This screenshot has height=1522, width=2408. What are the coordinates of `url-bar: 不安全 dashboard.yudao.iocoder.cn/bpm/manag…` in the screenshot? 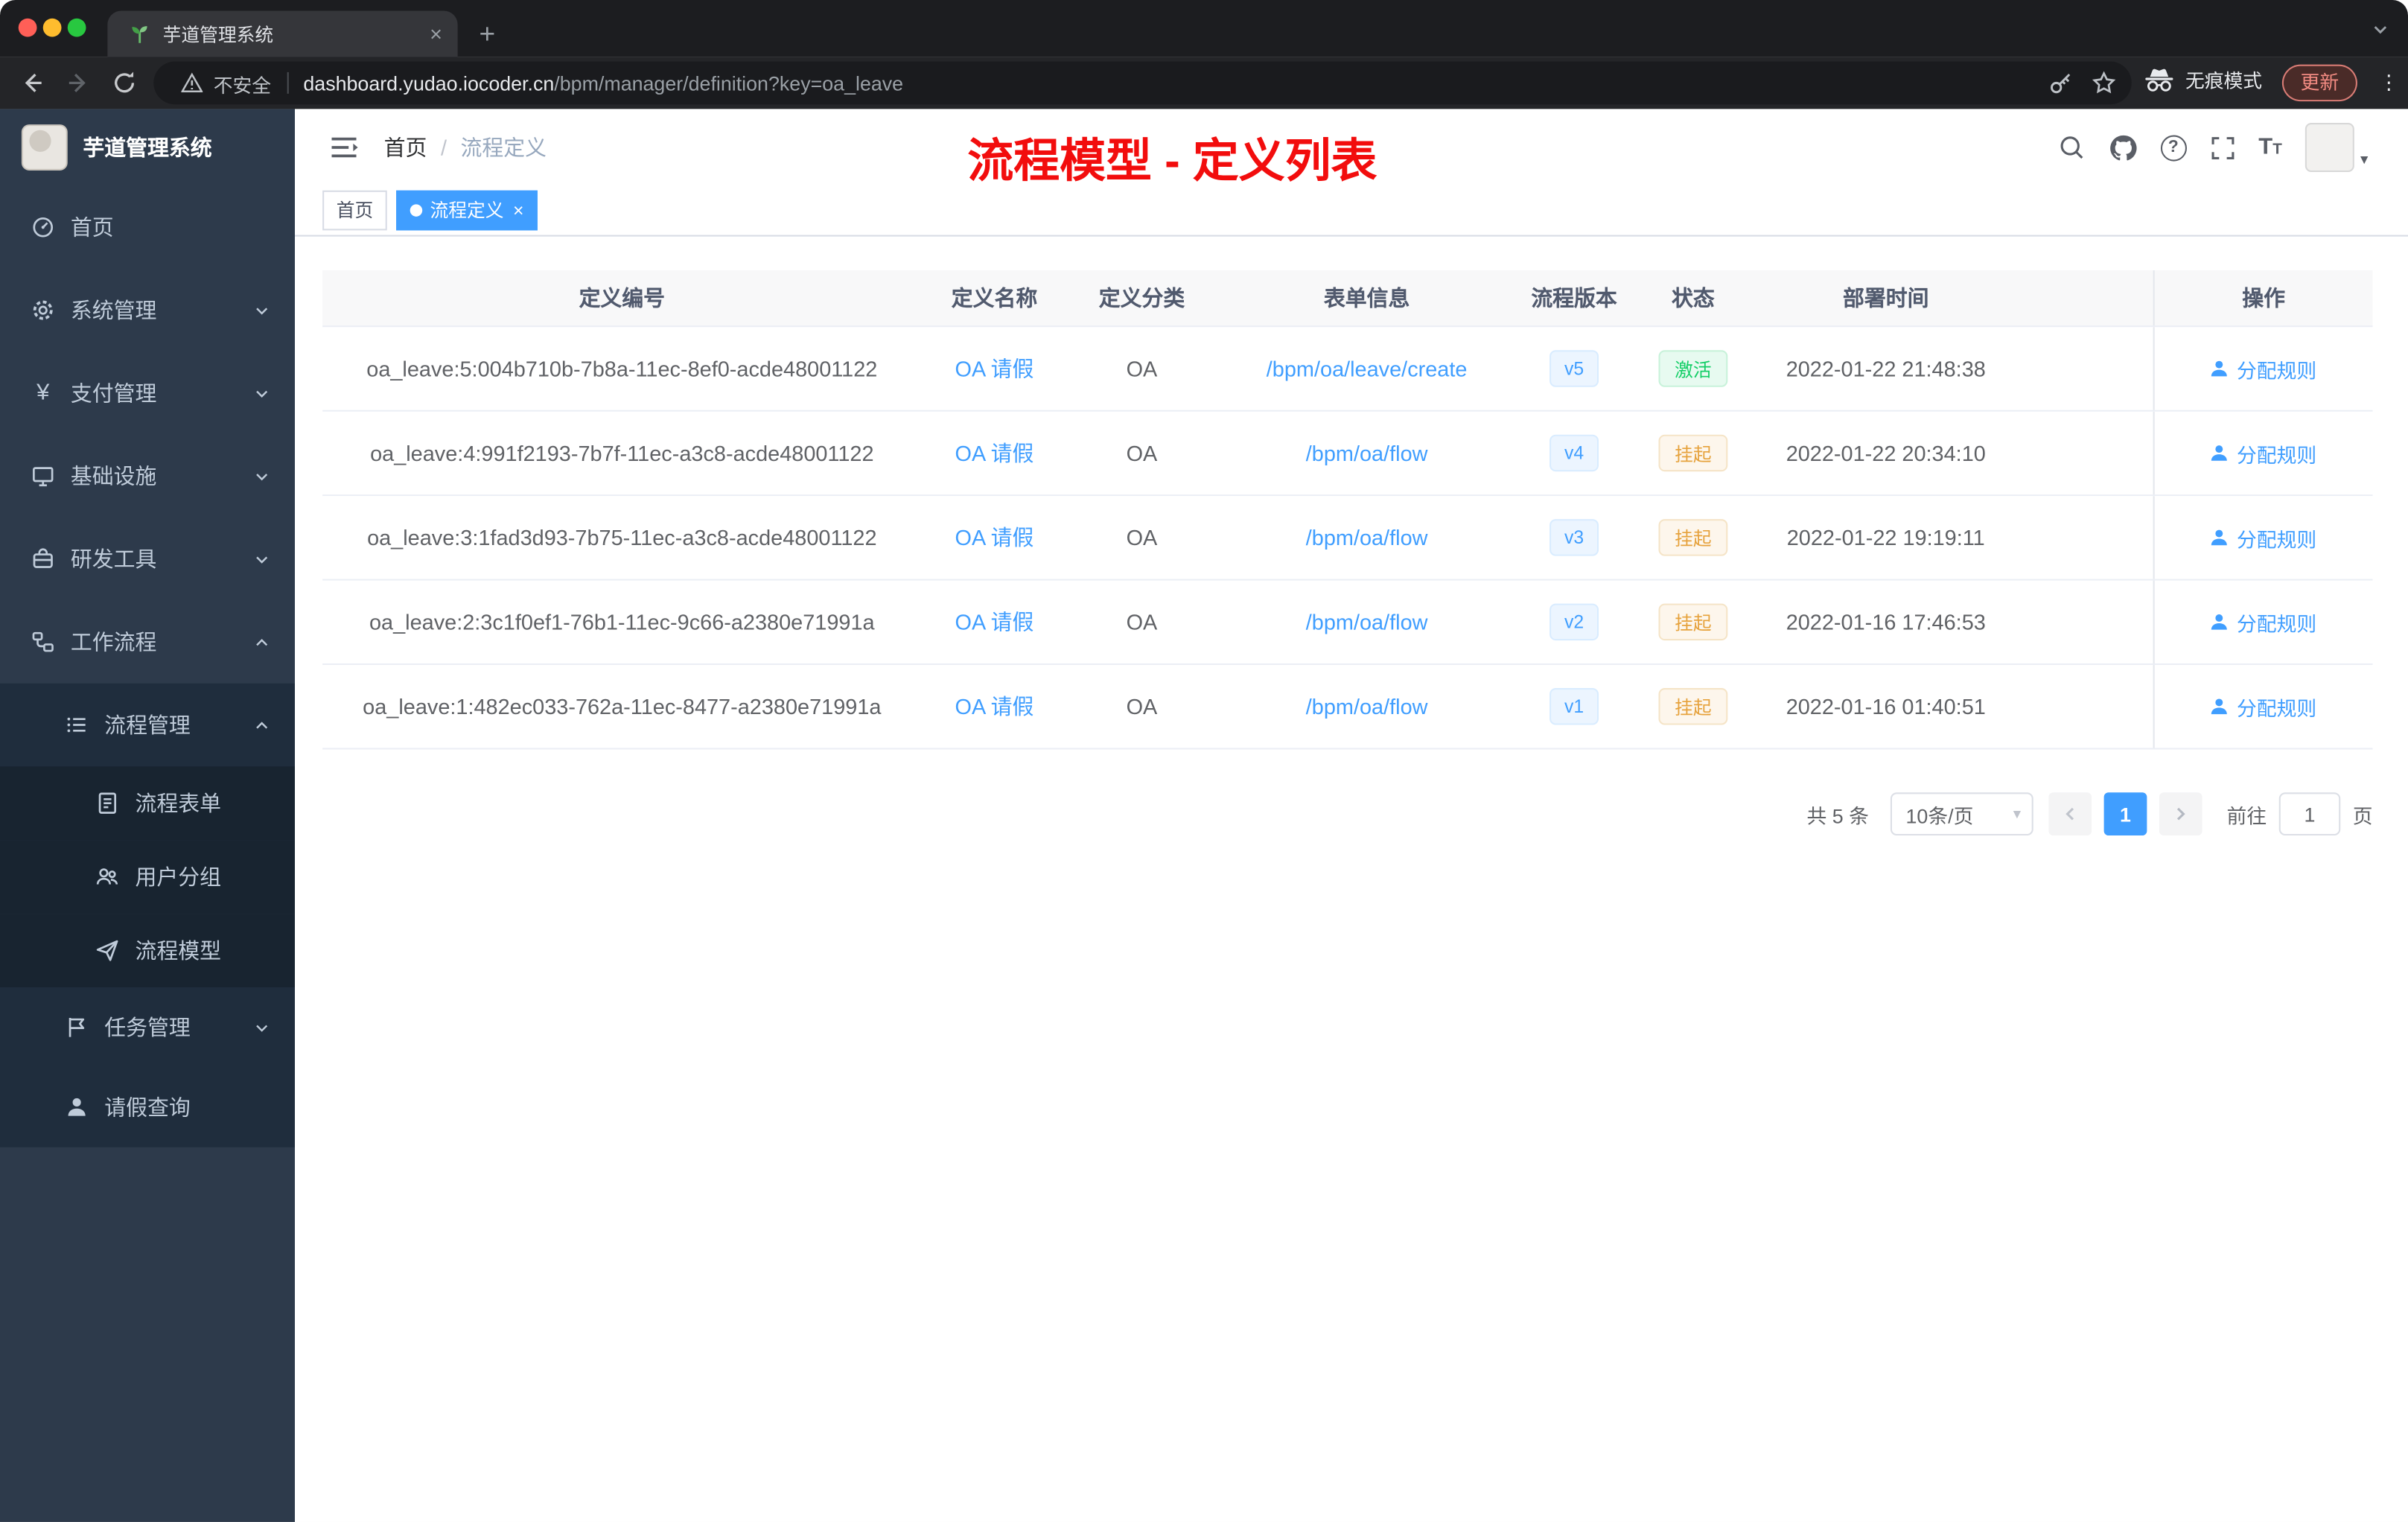 It's located at (1142, 83).